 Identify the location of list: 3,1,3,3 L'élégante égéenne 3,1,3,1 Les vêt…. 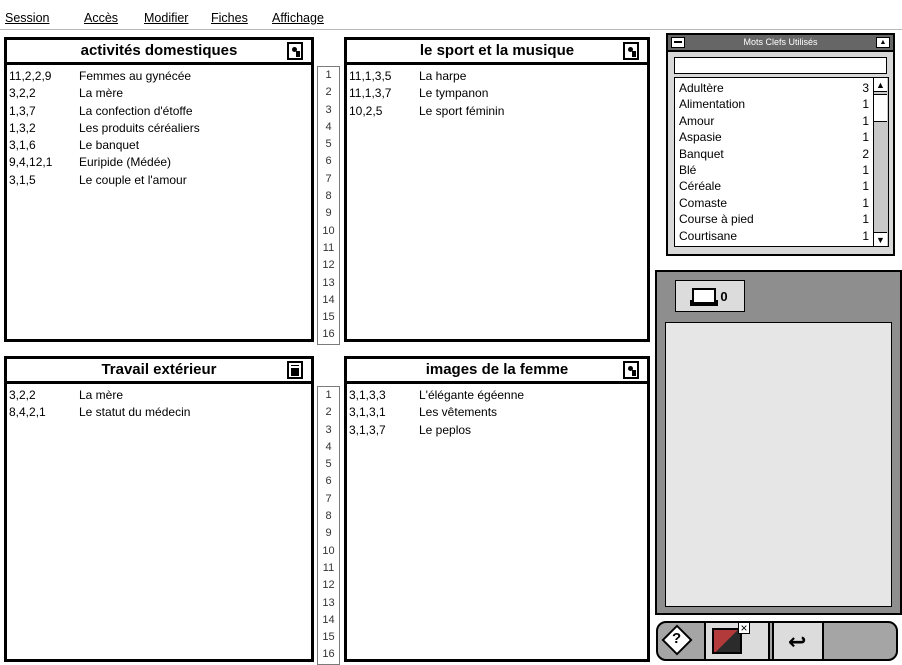
(497, 411).